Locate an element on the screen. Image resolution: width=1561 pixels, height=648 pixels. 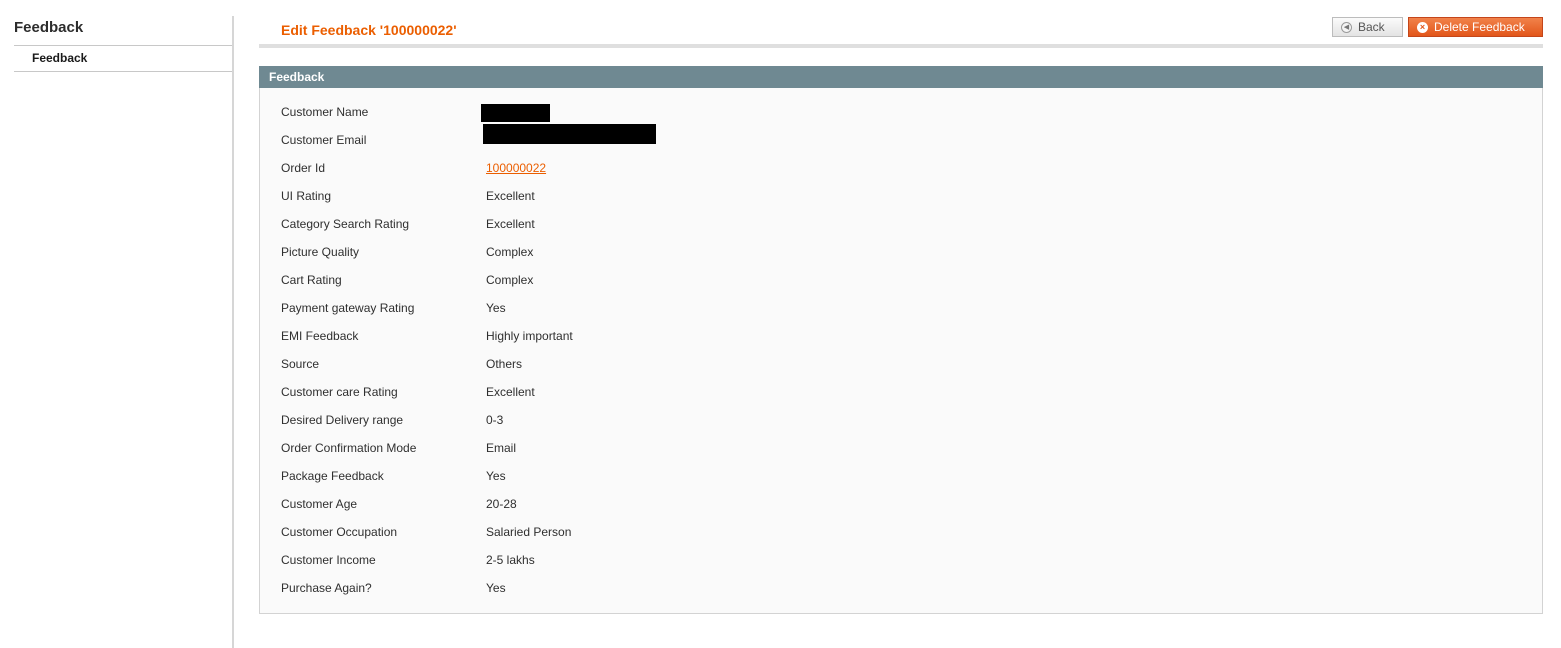
field-label: UI Rating is located at coordinates (306, 196).